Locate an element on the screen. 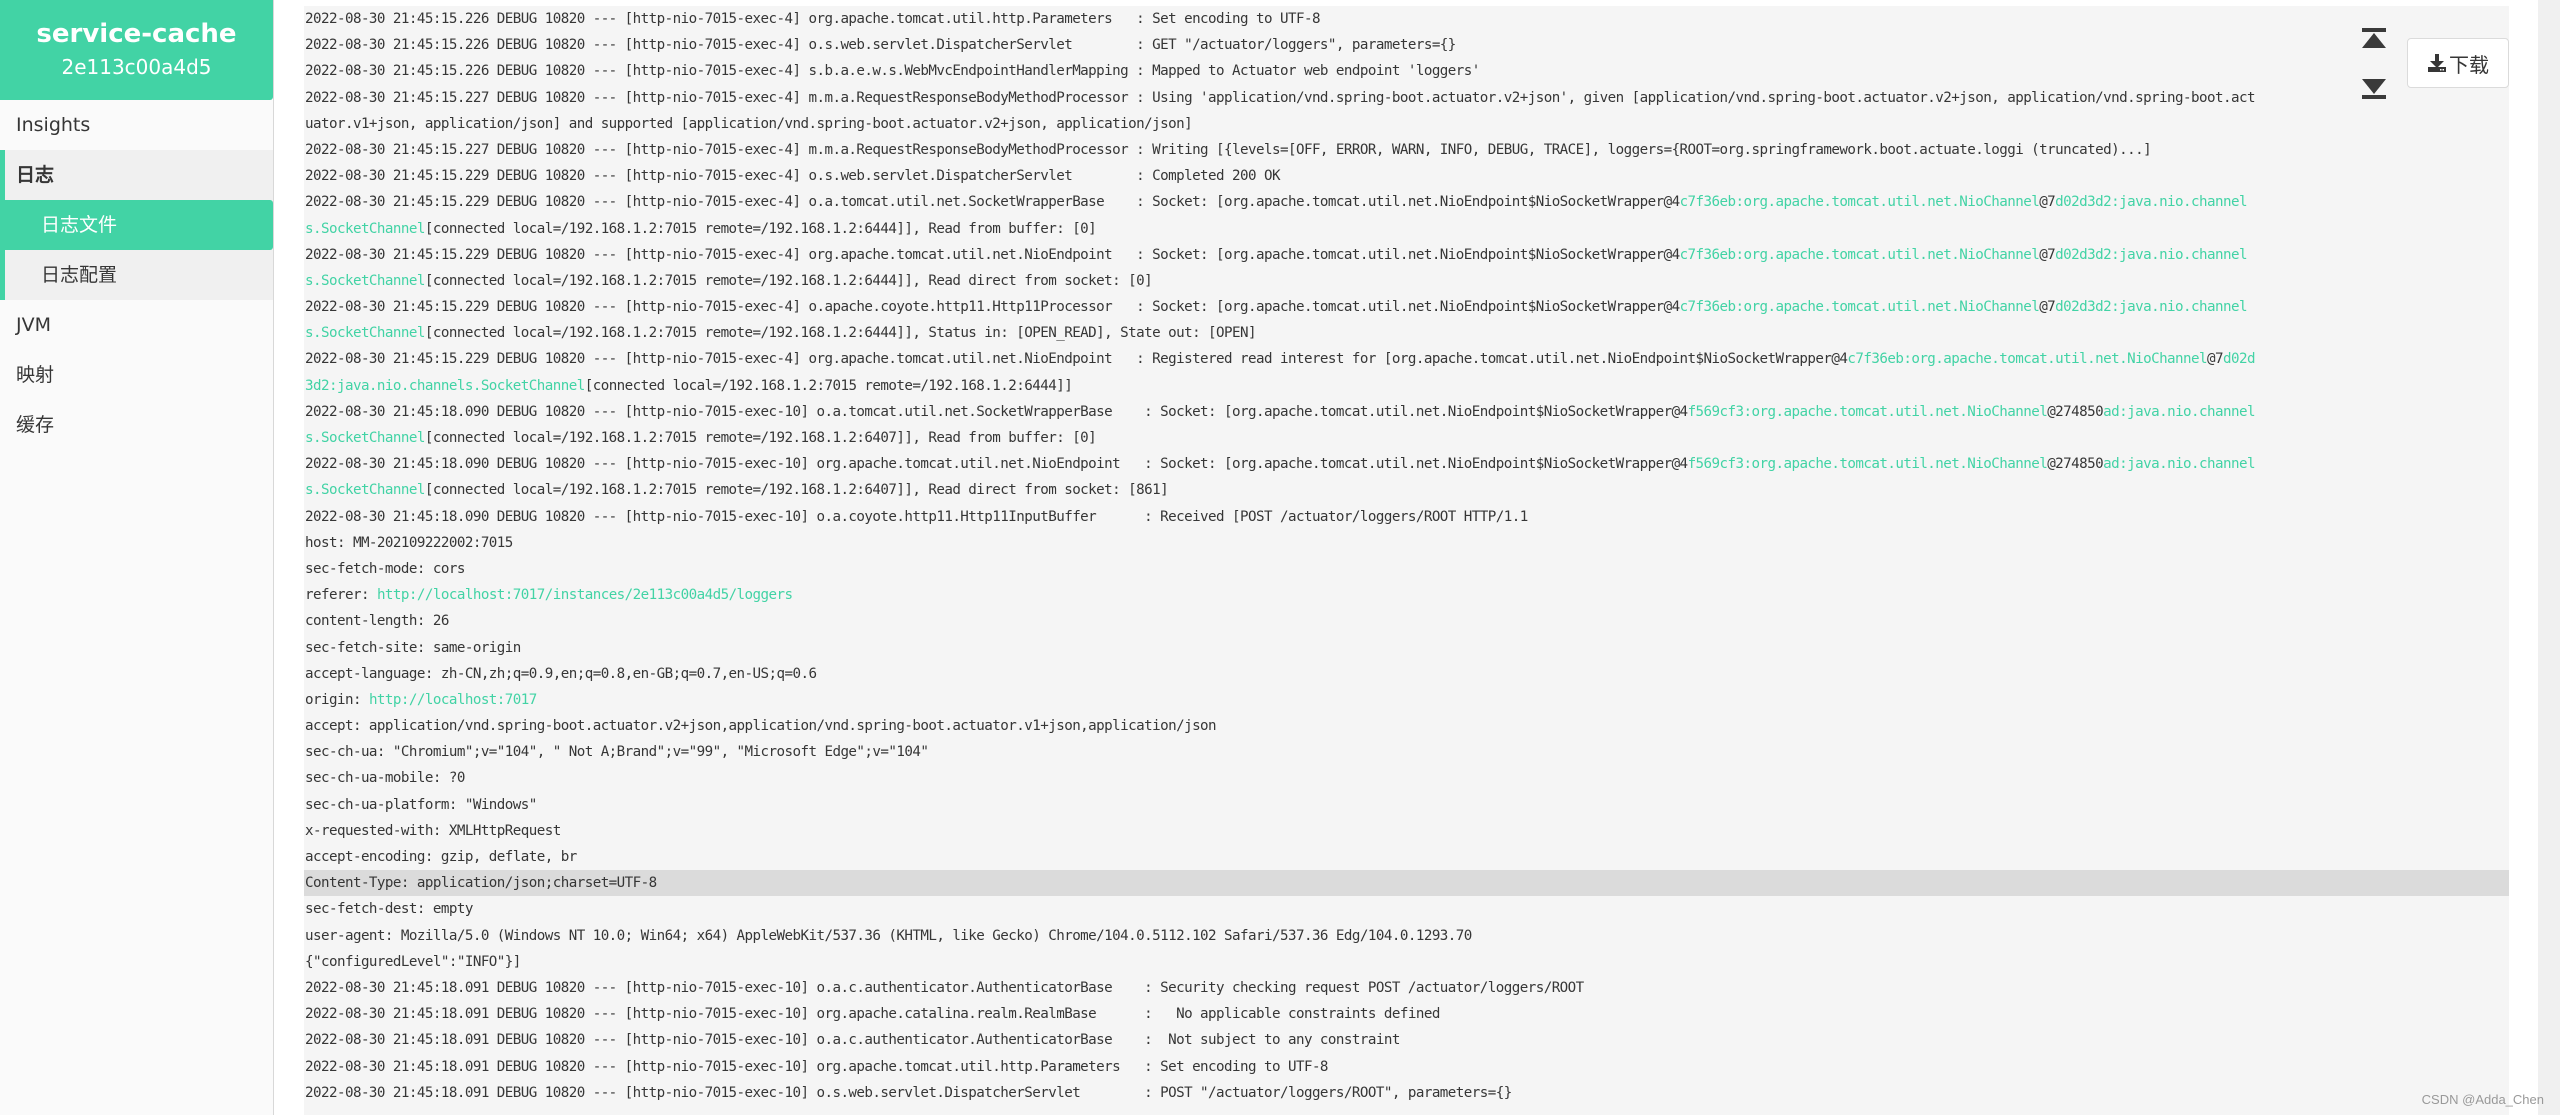  log-text-segment: sec-fetch-dest: empty is located at coordinates (389, 909).